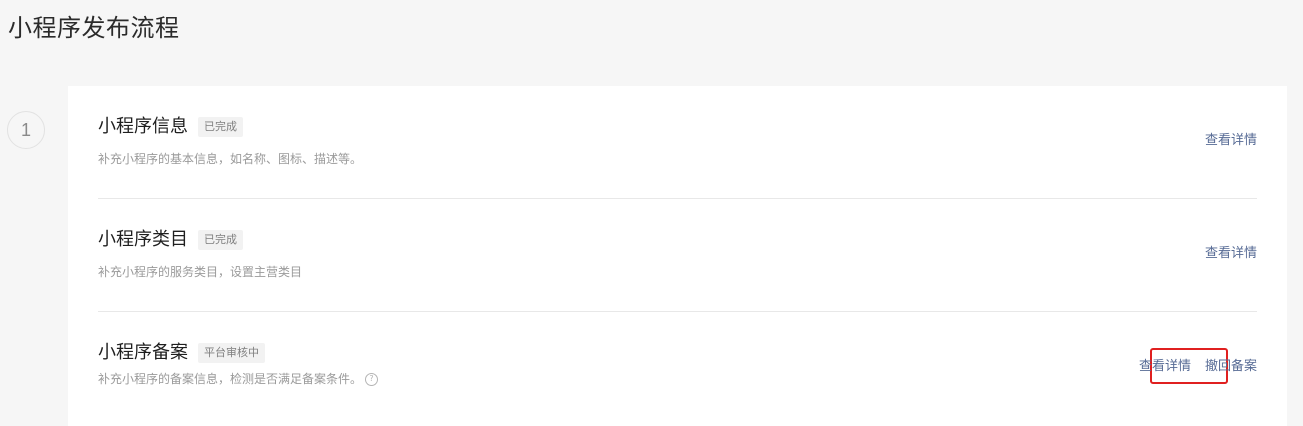  What do you see at coordinates (143, 239) in the screenshot?
I see `item-title: 小程序类目` at bounding box center [143, 239].